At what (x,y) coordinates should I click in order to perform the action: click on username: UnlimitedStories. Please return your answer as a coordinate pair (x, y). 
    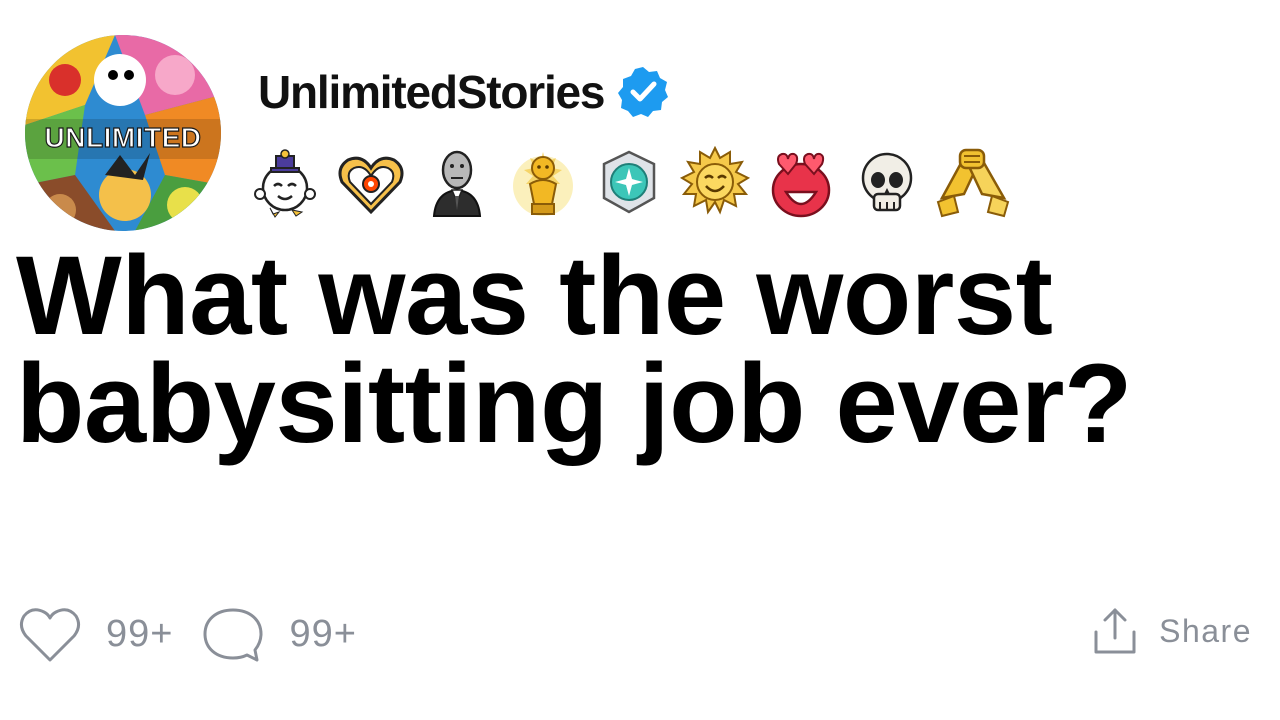
    Looking at the image, I should click on (432, 92).